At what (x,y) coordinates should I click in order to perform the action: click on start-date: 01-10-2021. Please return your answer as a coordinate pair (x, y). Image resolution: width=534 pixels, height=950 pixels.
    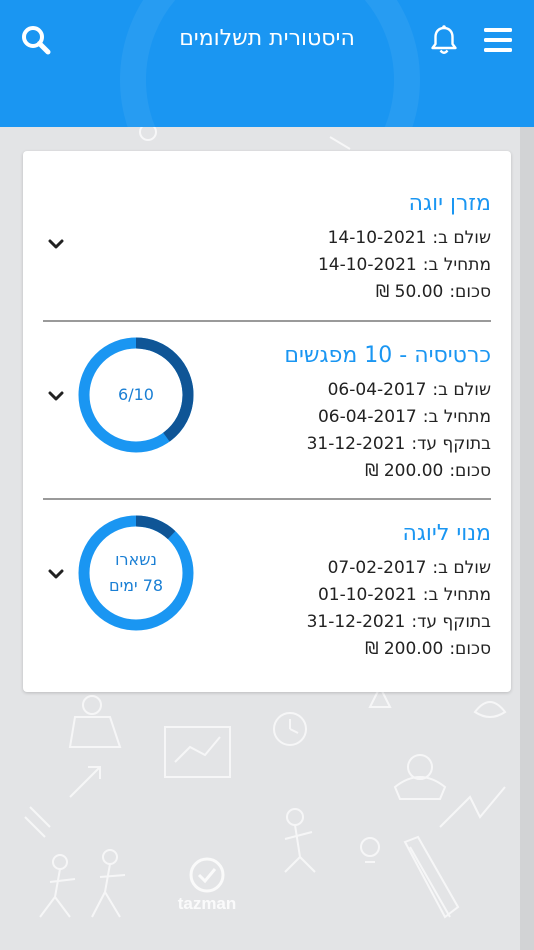
    Looking at the image, I should click on (367, 595).